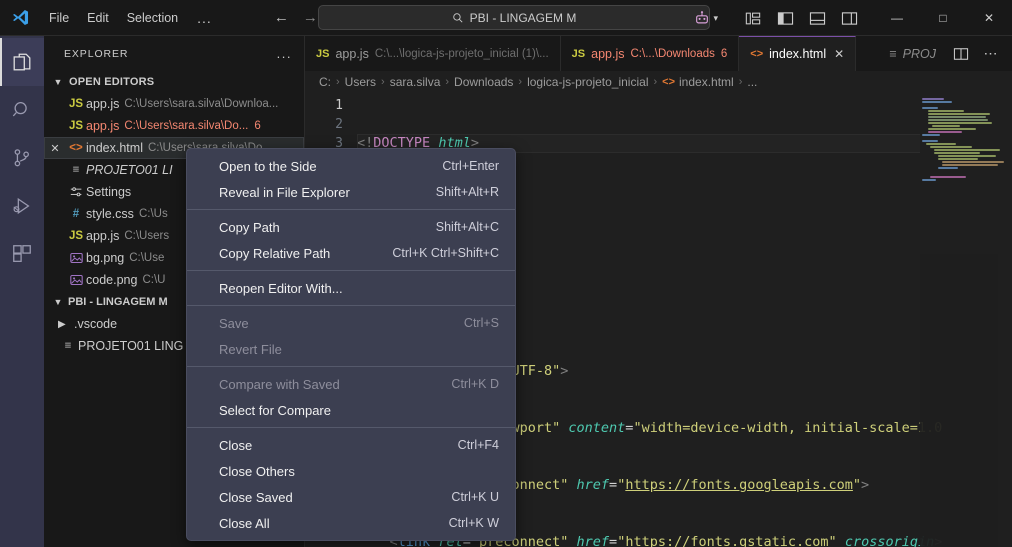  What do you see at coordinates (360, 82) in the screenshot?
I see `breadcrumb-item: Users` at bounding box center [360, 82].